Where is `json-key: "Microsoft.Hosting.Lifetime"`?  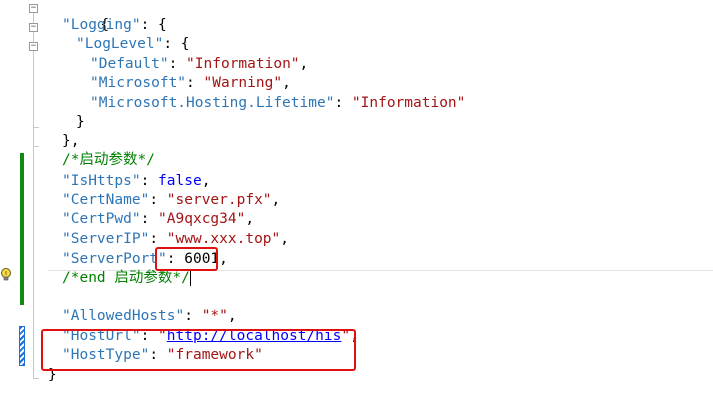 json-key: "Microsoft.Hosting.Lifetime" is located at coordinates (212, 103).